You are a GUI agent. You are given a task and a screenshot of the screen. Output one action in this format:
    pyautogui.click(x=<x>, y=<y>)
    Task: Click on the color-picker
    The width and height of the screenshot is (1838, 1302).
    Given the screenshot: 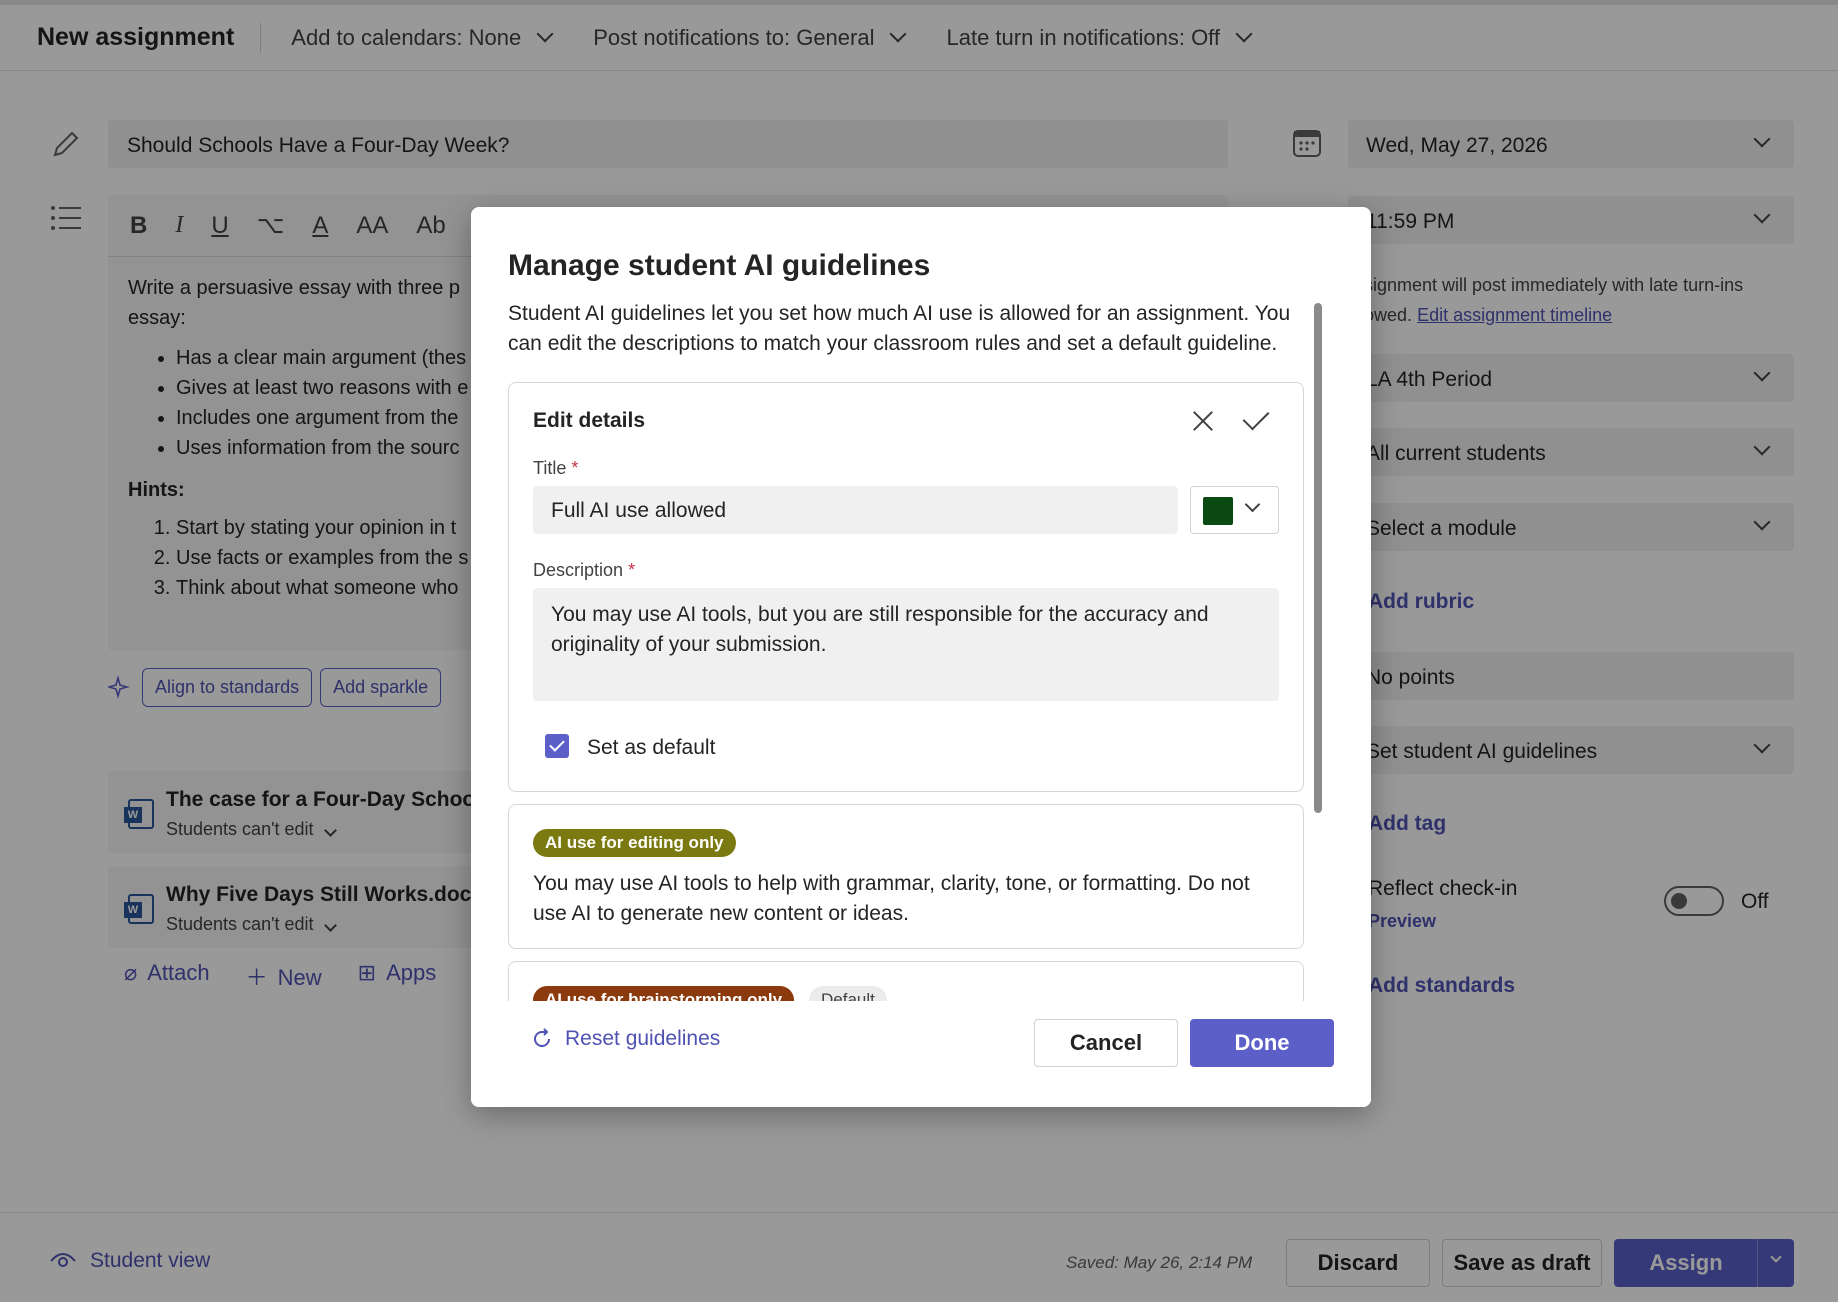 What is the action you would take?
    pyautogui.click(x=1234, y=510)
    